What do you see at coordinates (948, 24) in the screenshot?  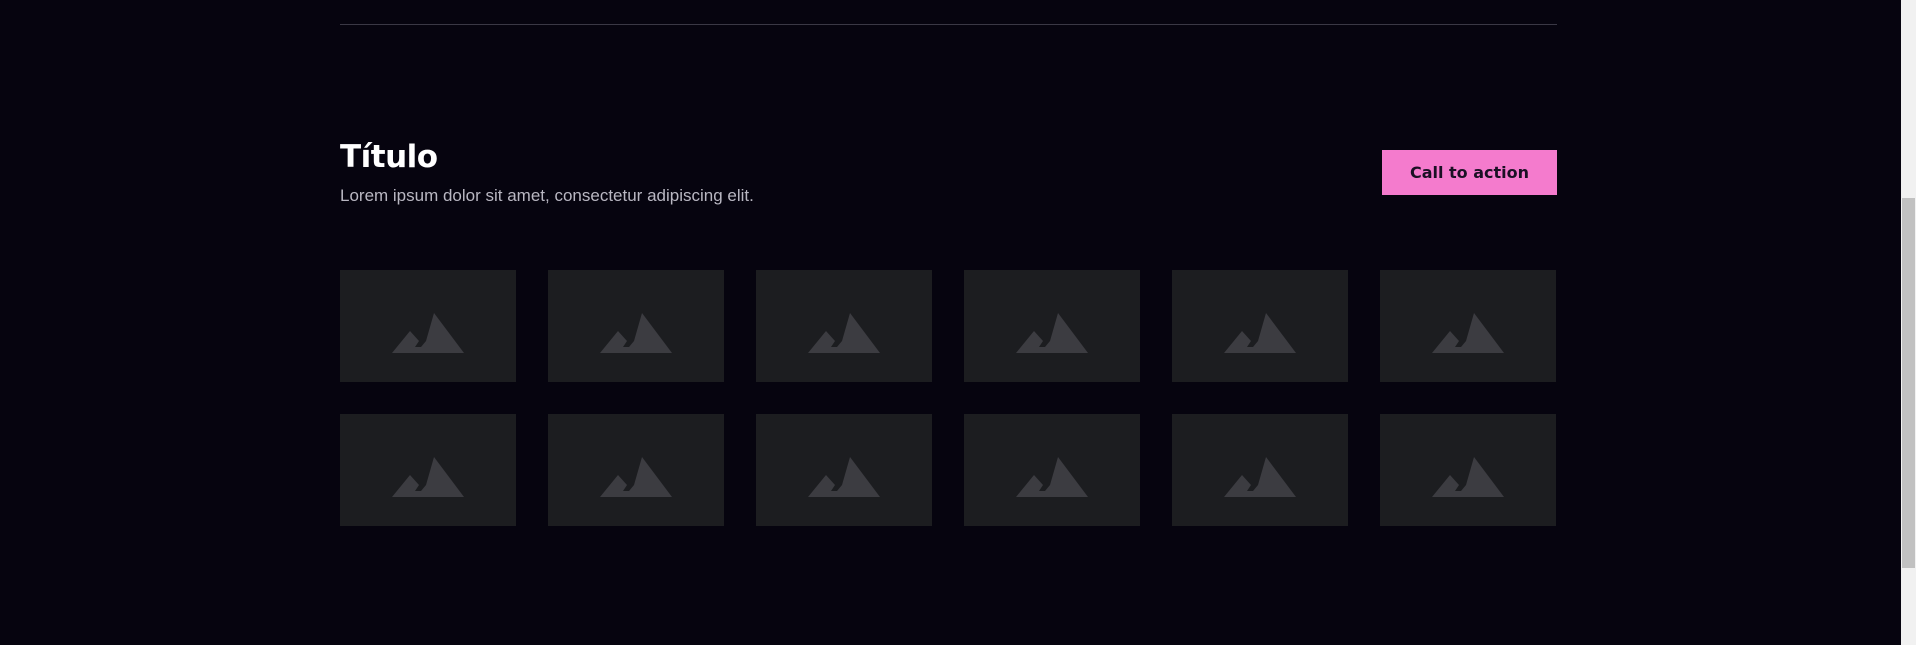 I see `section-divider` at bounding box center [948, 24].